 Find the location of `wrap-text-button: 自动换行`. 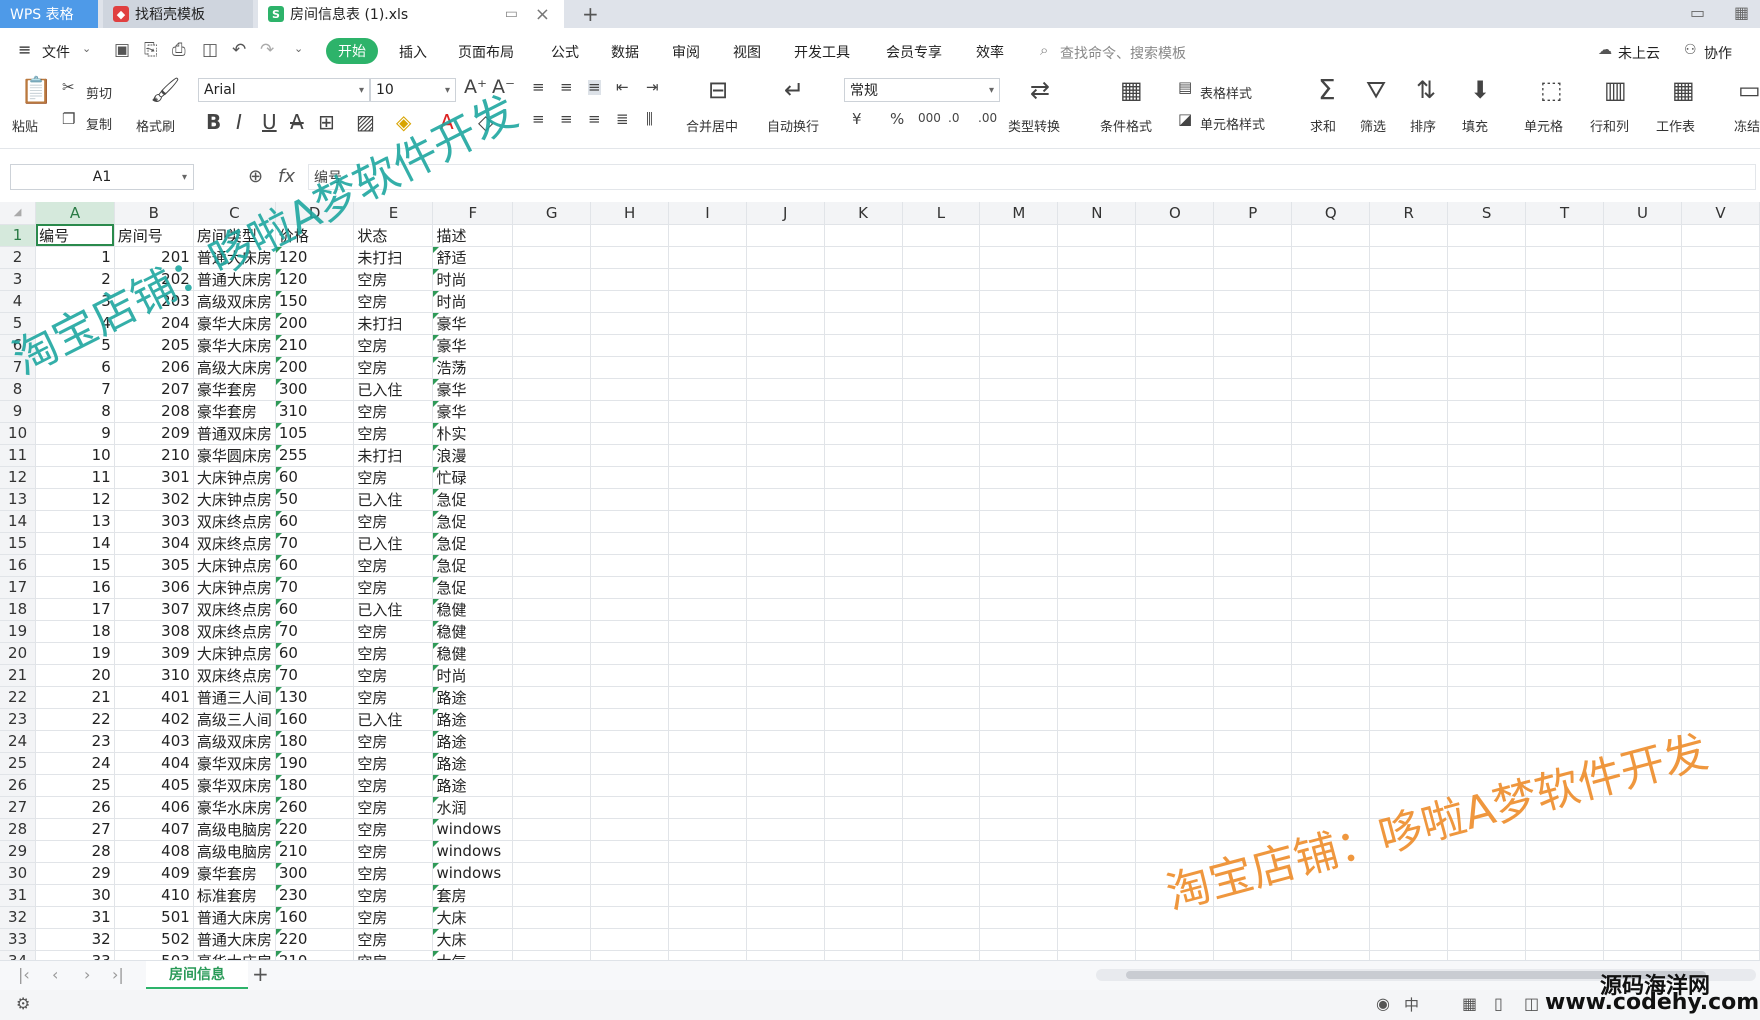

wrap-text-button: 自动换行 is located at coordinates (793, 125).